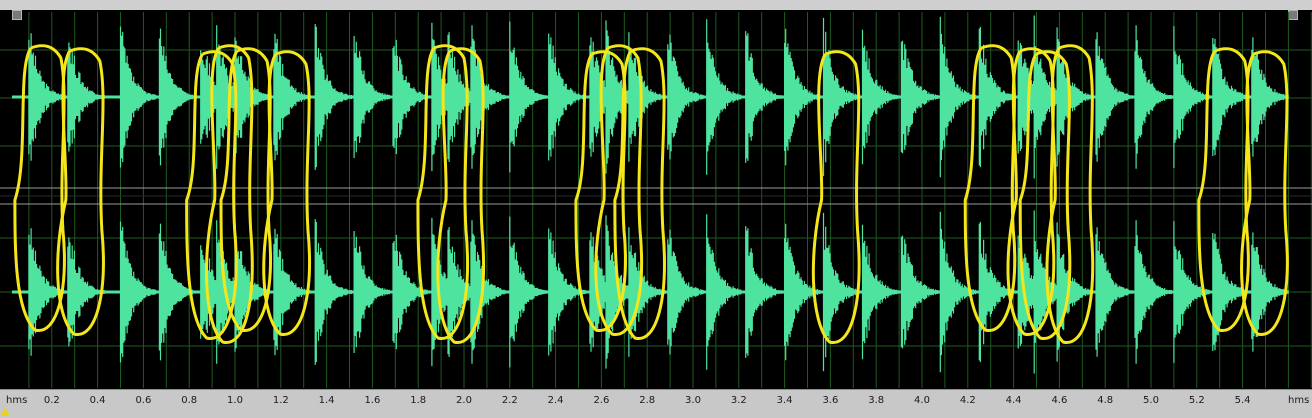  What do you see at coordinates (418, 400) in the screenshot?
I see `tick-label: 1.8` at bounding box center [418, 400].